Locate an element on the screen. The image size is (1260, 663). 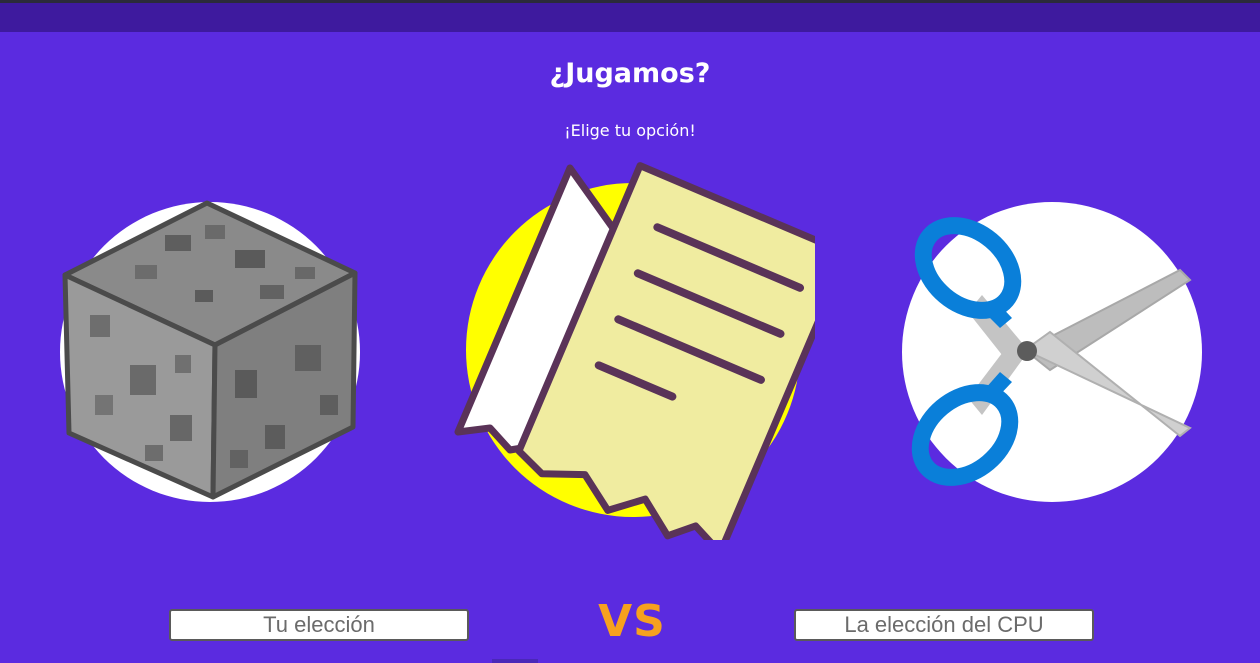
scissors-icon is located at coordinates (1052, 352).